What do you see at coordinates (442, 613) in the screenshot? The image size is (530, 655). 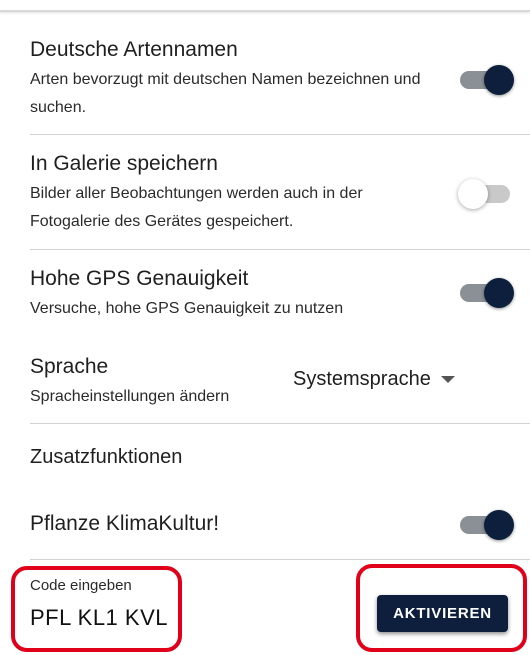 I see `activate-button: AKTIVIEREN` at bounding box center [442, 613].